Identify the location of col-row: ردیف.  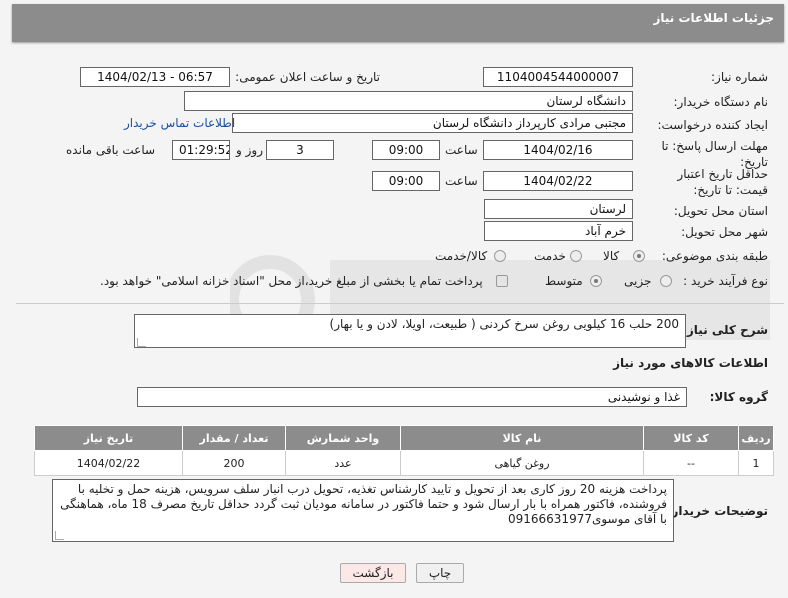
(756, 438).